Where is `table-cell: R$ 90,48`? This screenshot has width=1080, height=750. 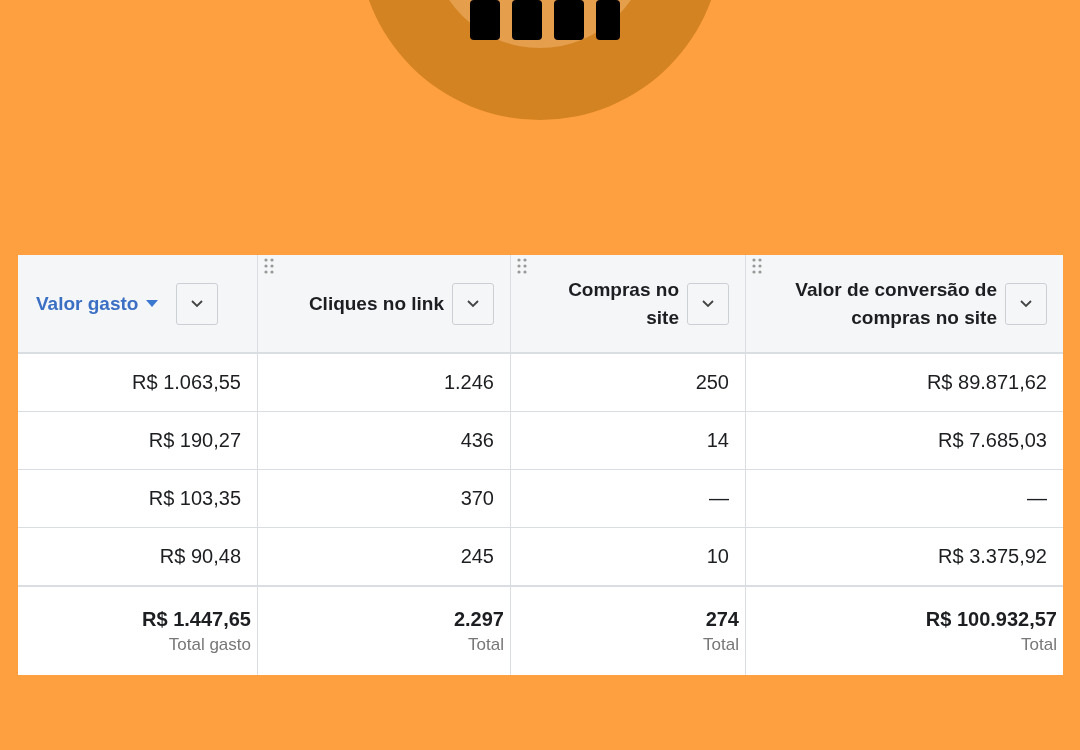
table-cell: R$ 90,48 is located at coordinates (200, 556).